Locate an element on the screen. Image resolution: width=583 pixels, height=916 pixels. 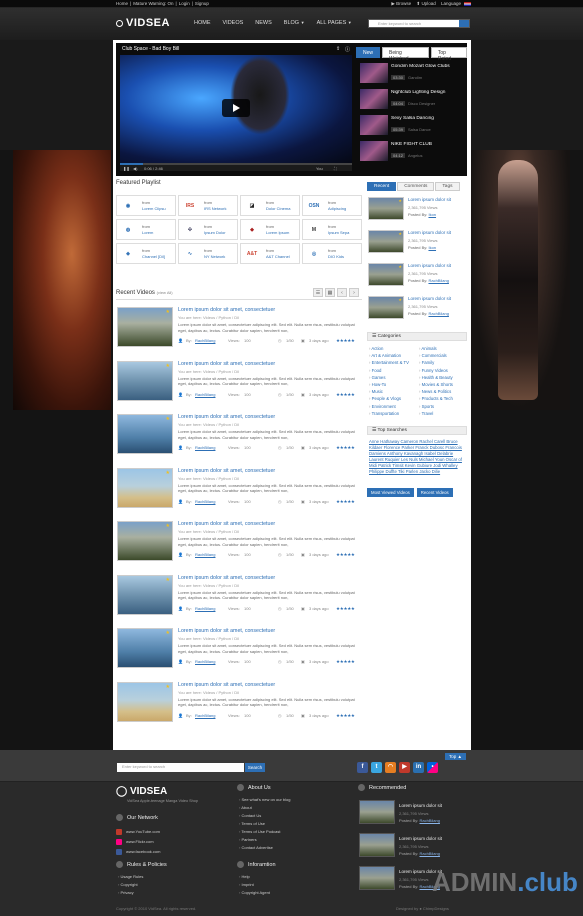
about-link: See what's new on our blog is located at coordinates (264, 800).